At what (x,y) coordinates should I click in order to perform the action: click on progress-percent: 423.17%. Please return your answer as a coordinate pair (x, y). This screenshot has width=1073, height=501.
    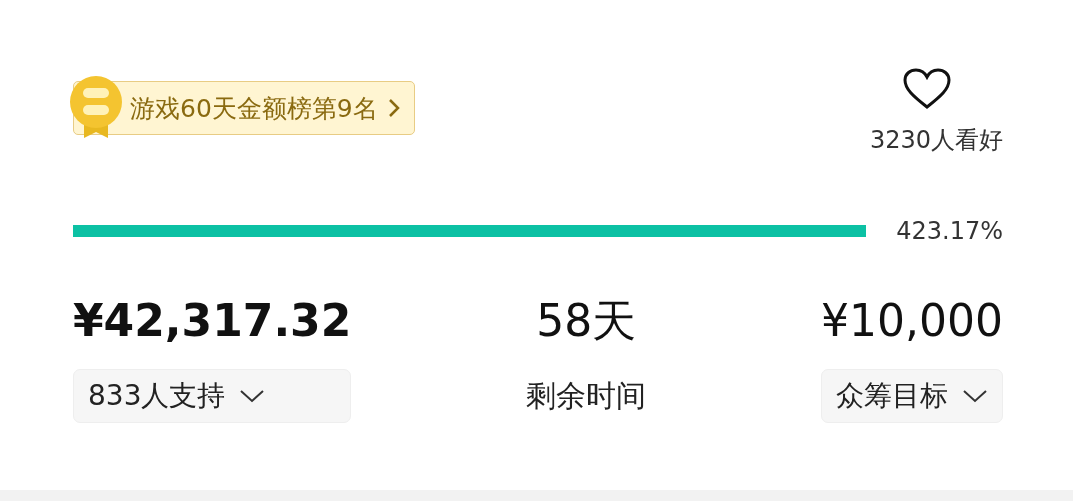
    Looking at the image, I should click on (949, 231).